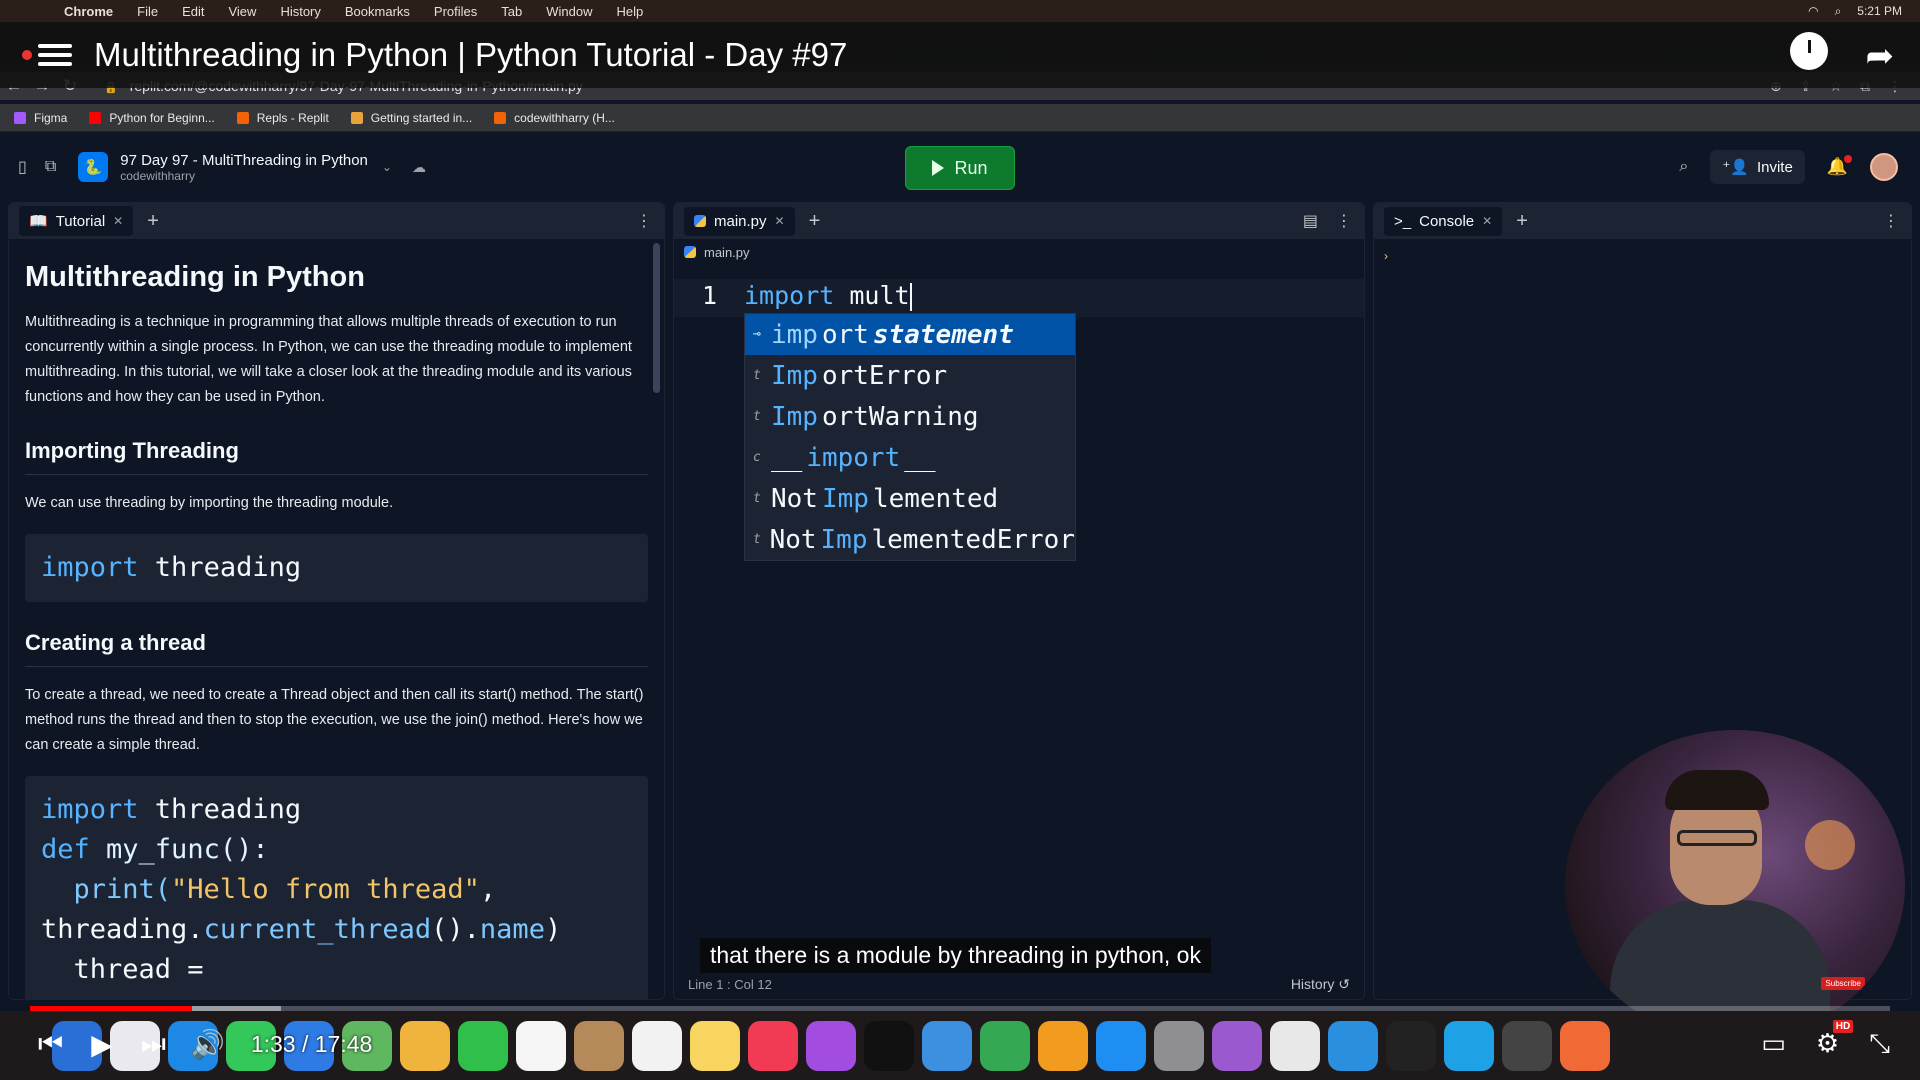 The width and height of the screenshot is (1920, 1080). I want to click on lamp-light, so click(1830, 845).